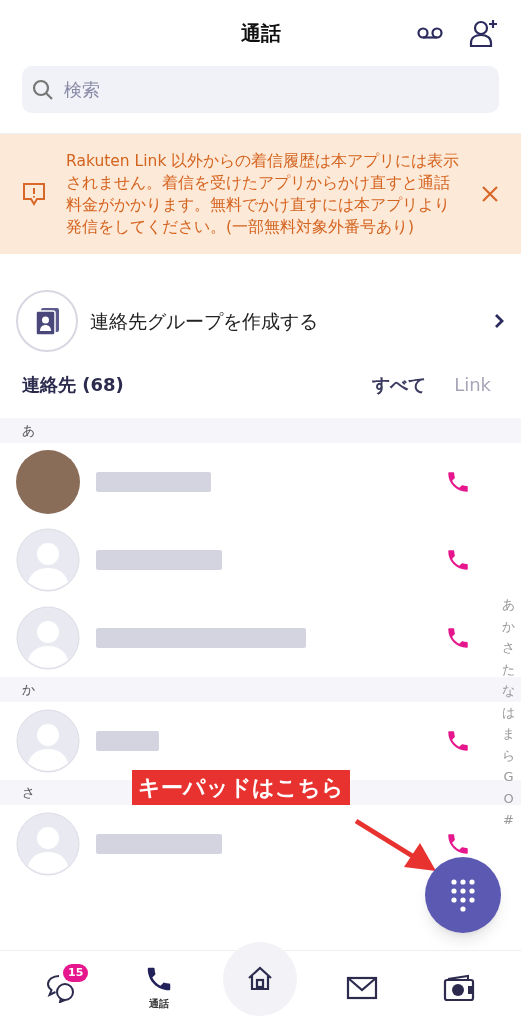 The width and height of the screenshot is (521, 1024). Describe the element at coordinates (508, 669) in the screenshot. I see `index-letter: た` at that location.